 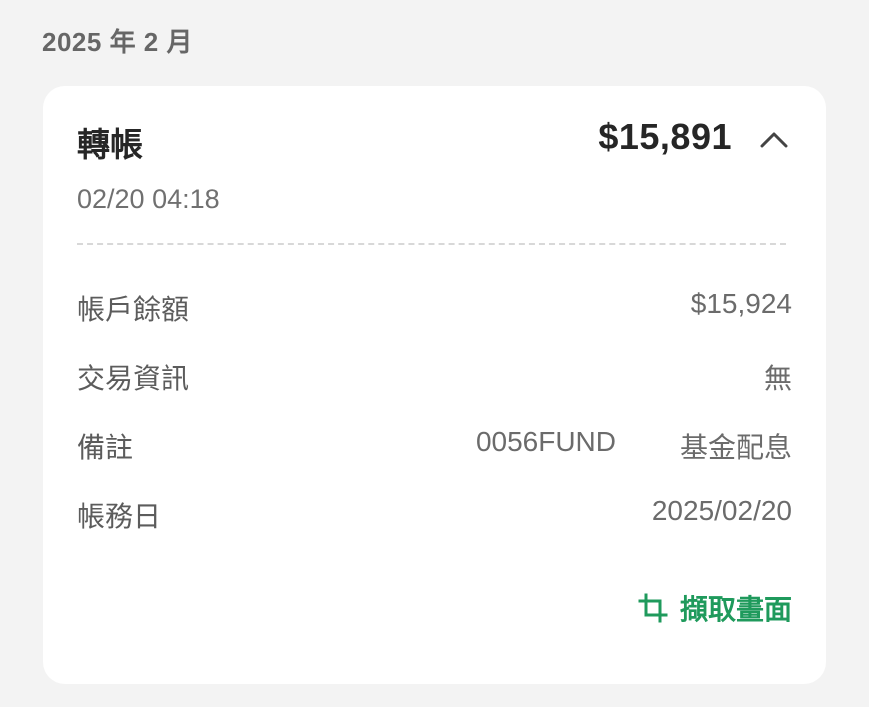 I want to click on screenshot-button-label: 擷取畫面, so click(x=735, y=609).